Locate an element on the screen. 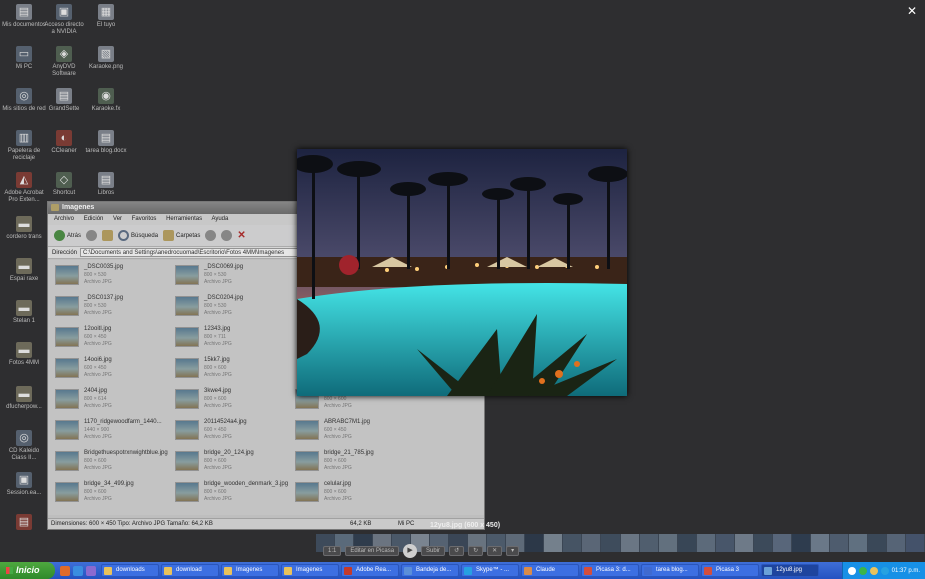 Image resolution: width=925 pixels, height=579 pixels. forward-button is located at coordinates (92, 235).